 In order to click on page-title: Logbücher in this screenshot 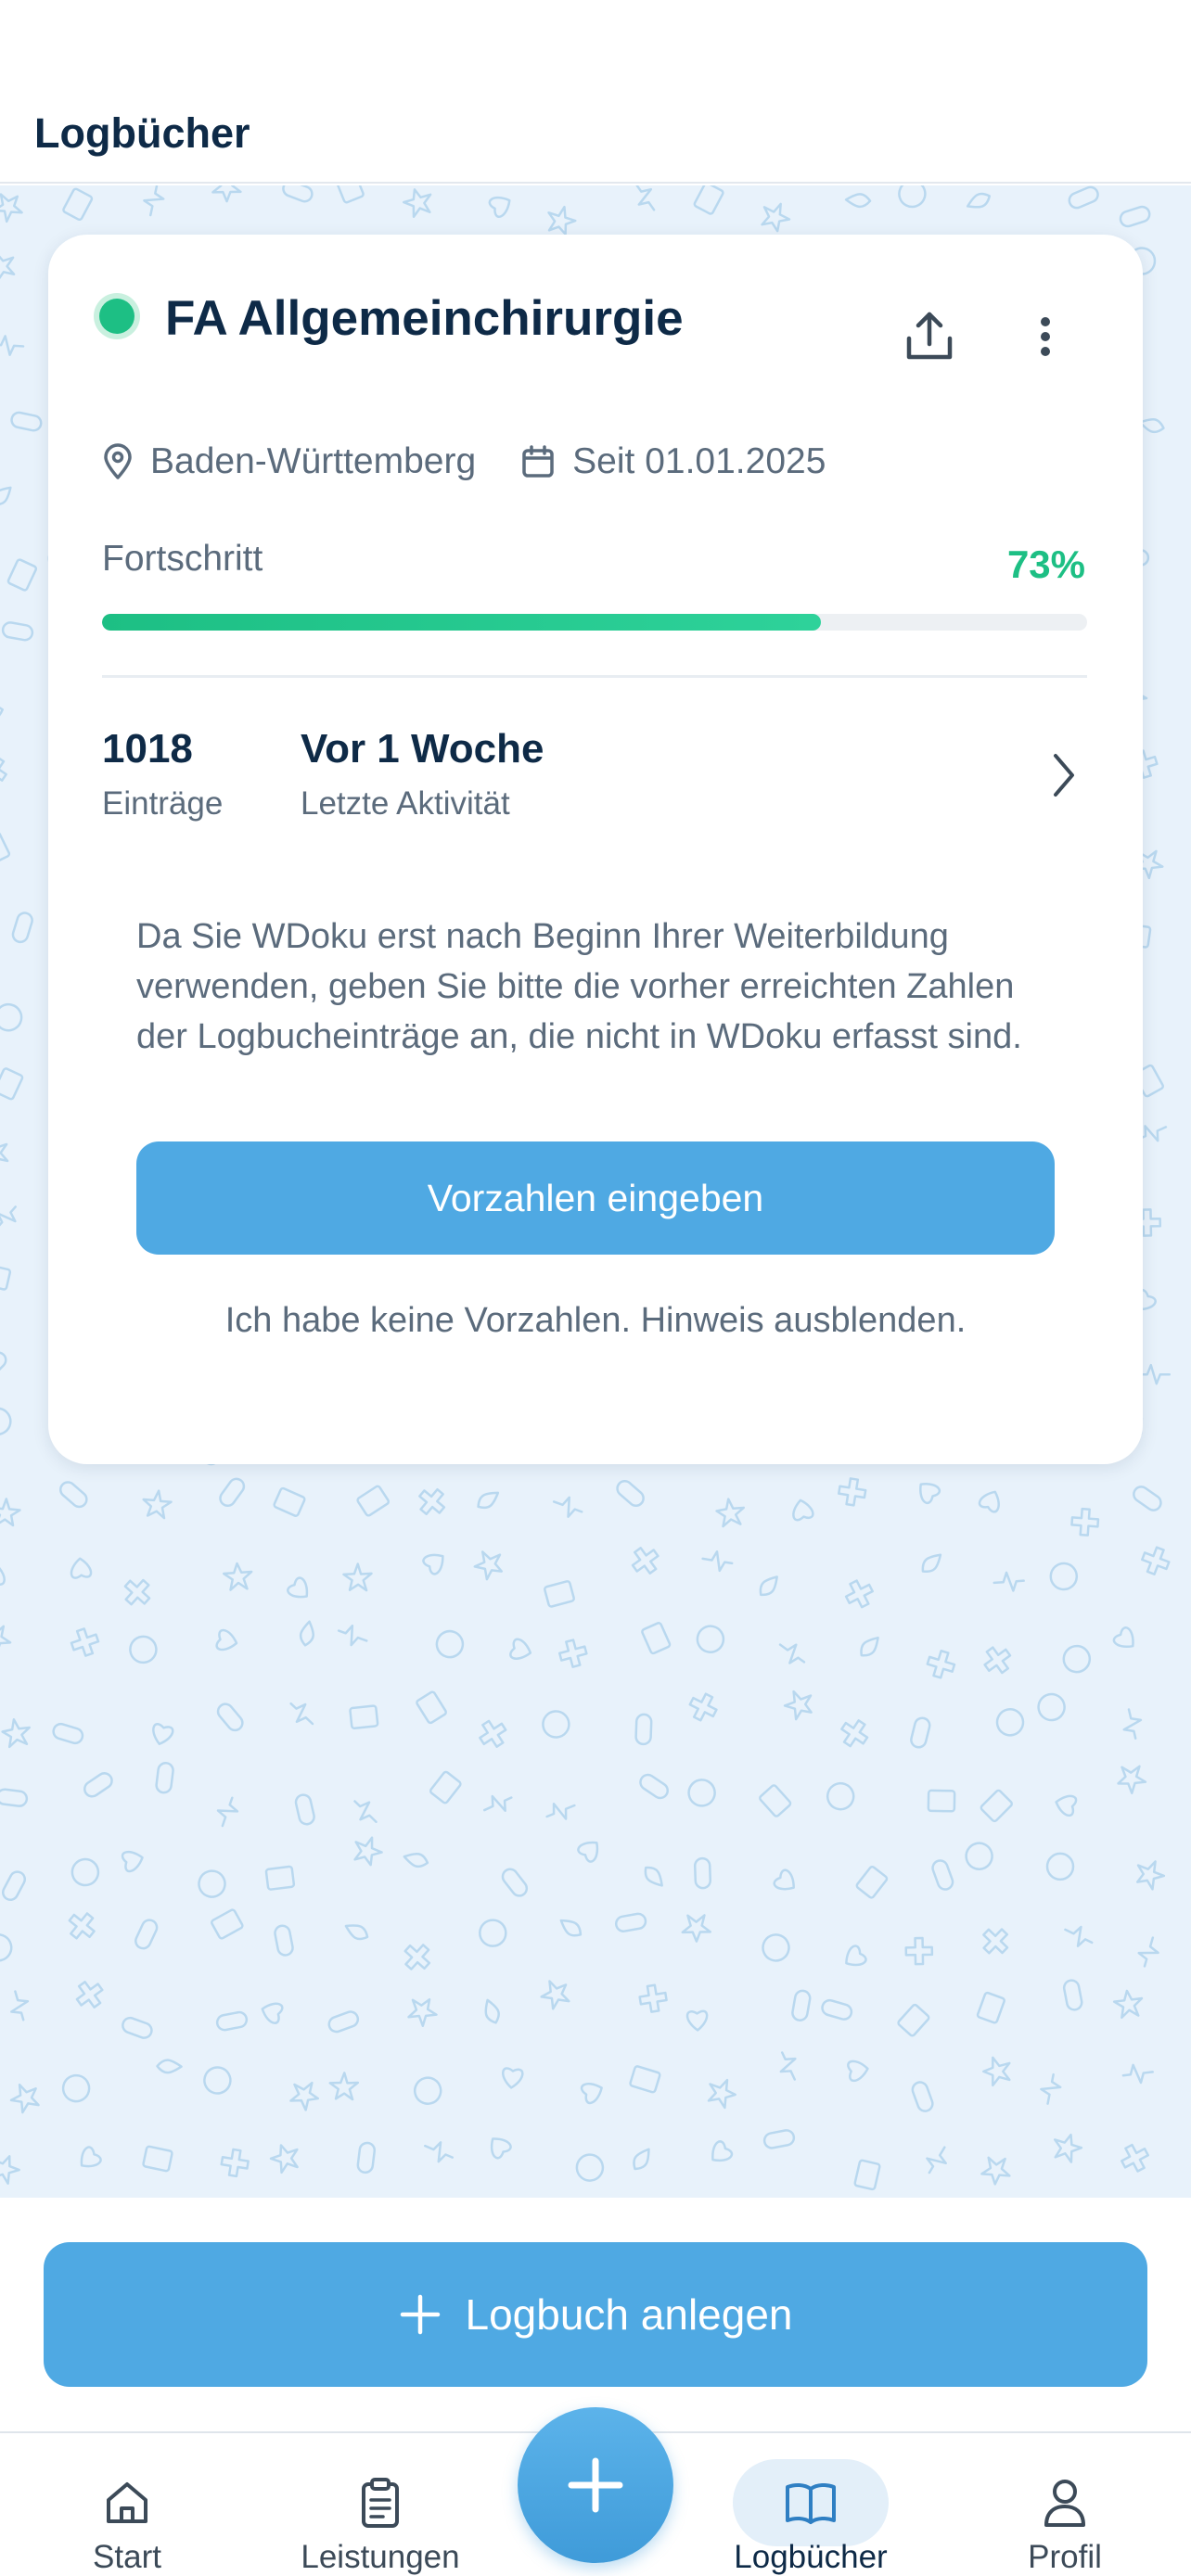, I will do `click(142, 133)`.